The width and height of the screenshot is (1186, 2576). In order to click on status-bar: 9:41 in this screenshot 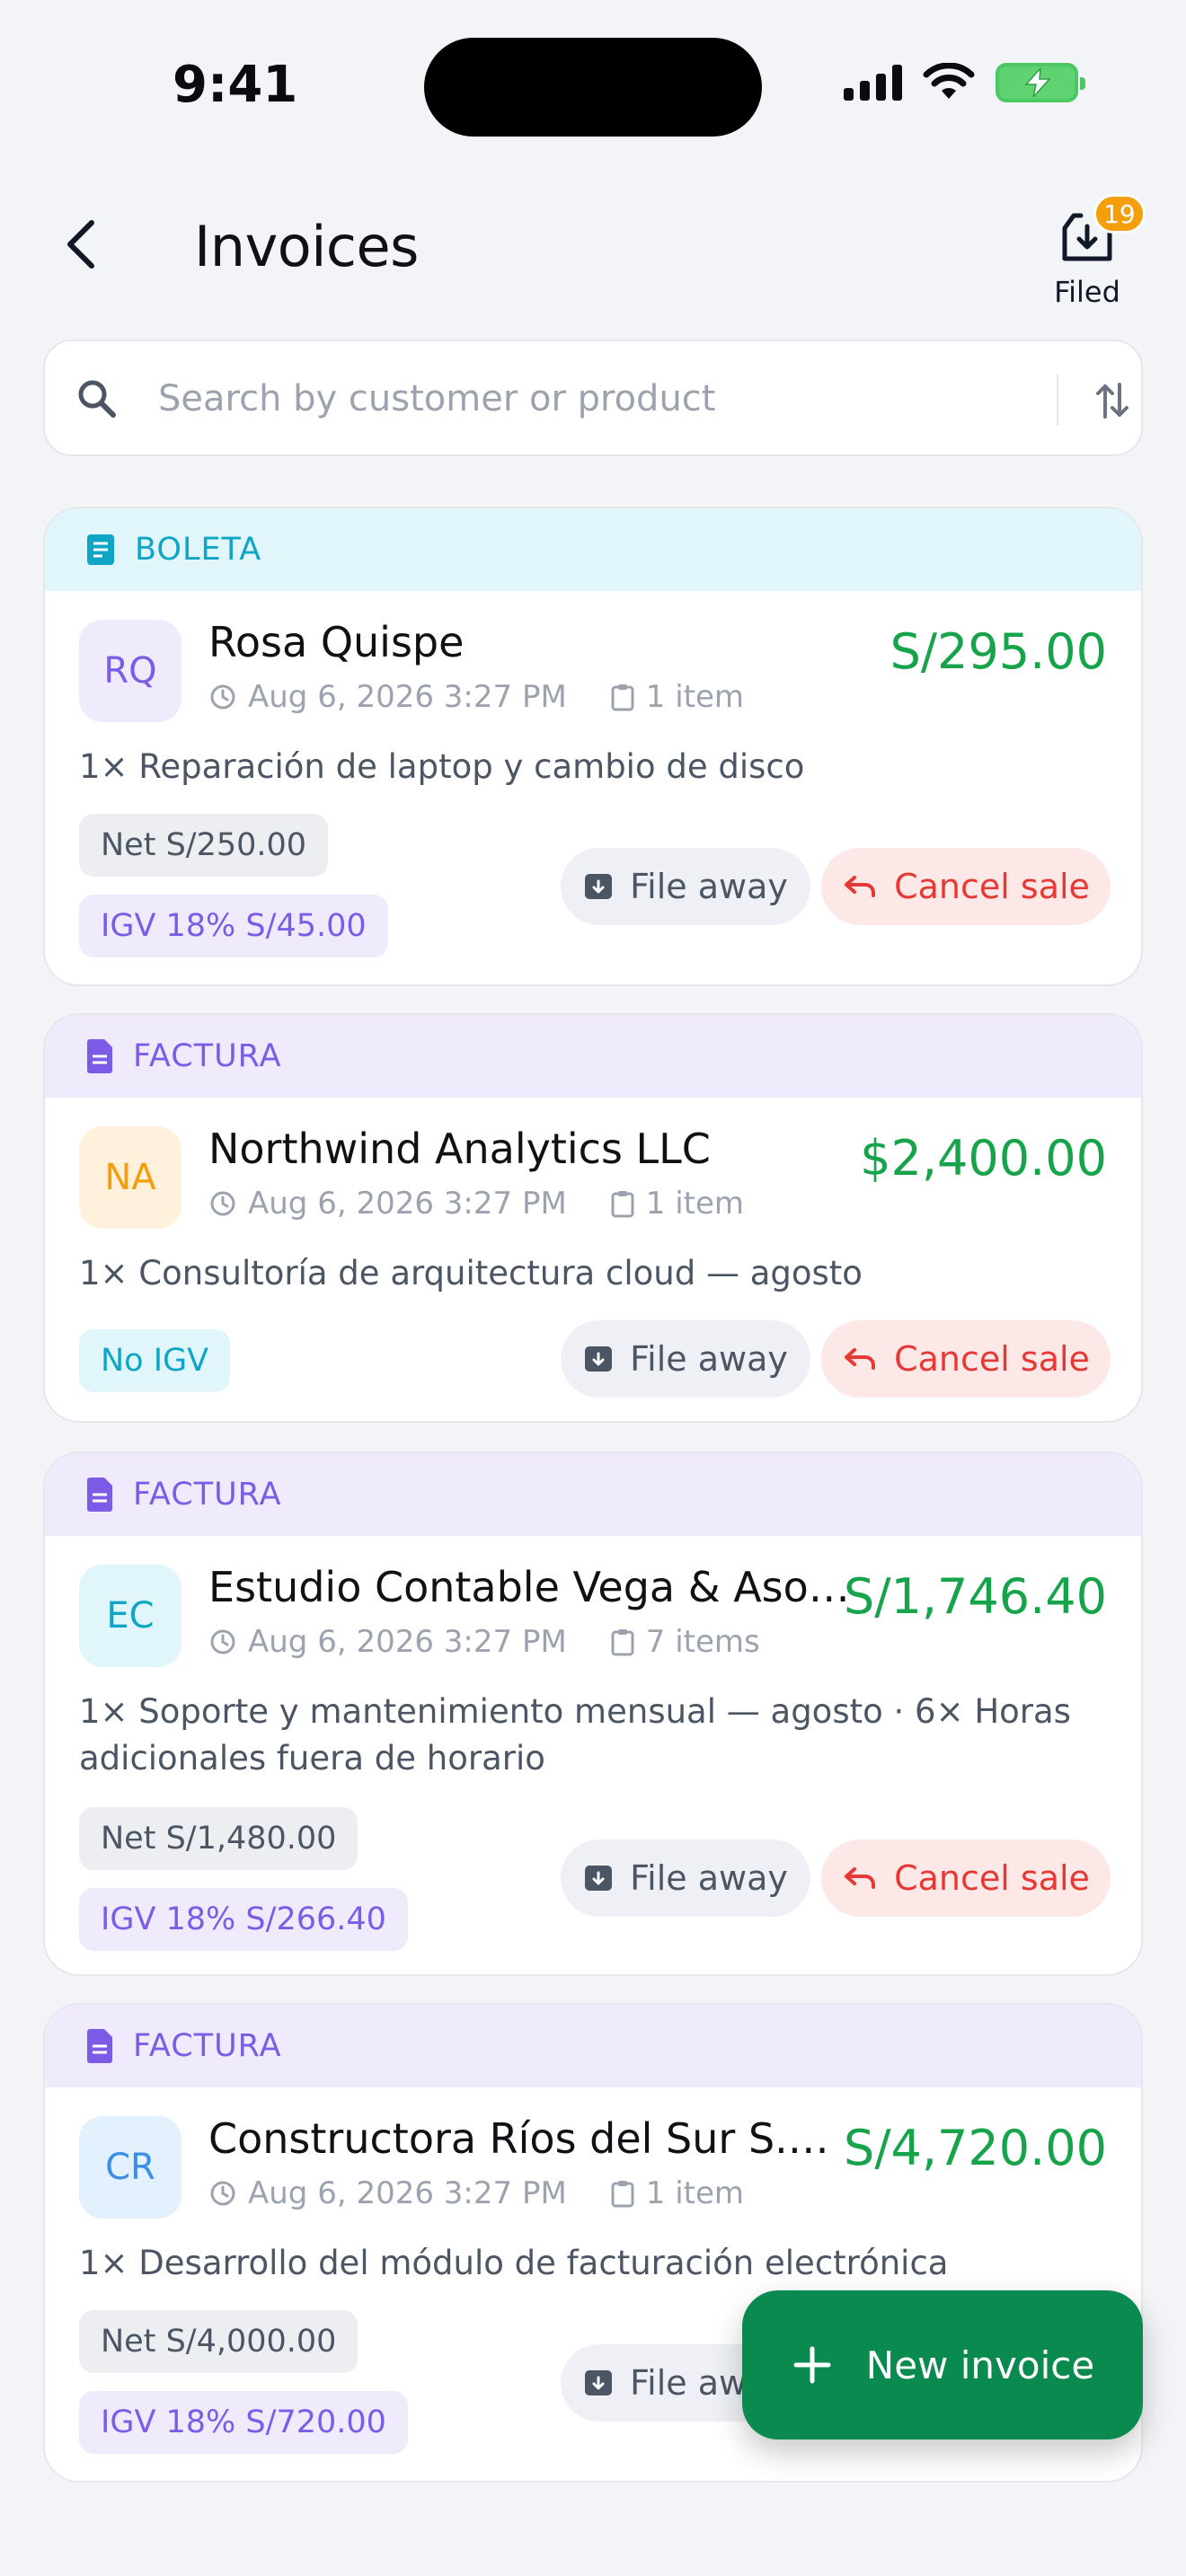, I will do `click(593, 85)`.